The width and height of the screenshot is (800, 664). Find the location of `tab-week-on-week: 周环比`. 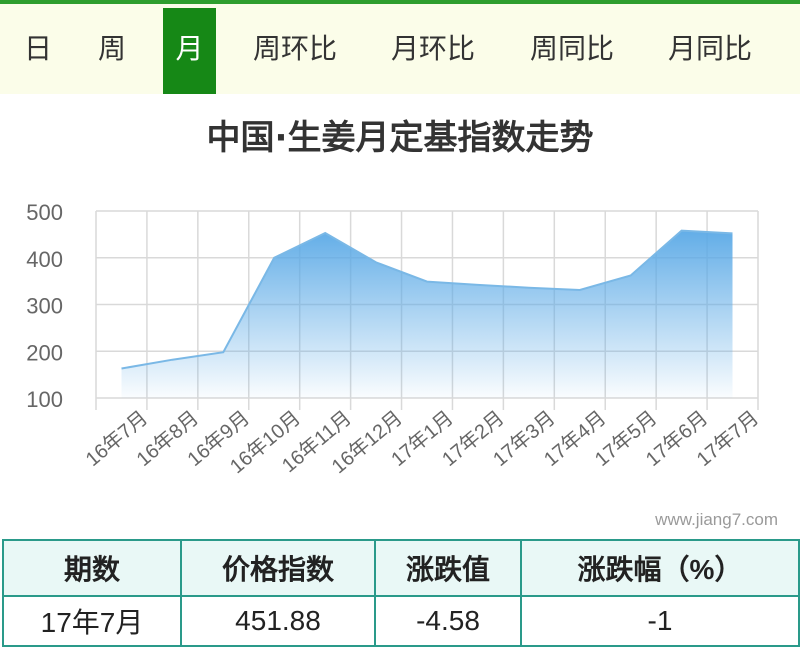

tab-week-on-week: 周环比 is located at coordinates (295, 51).